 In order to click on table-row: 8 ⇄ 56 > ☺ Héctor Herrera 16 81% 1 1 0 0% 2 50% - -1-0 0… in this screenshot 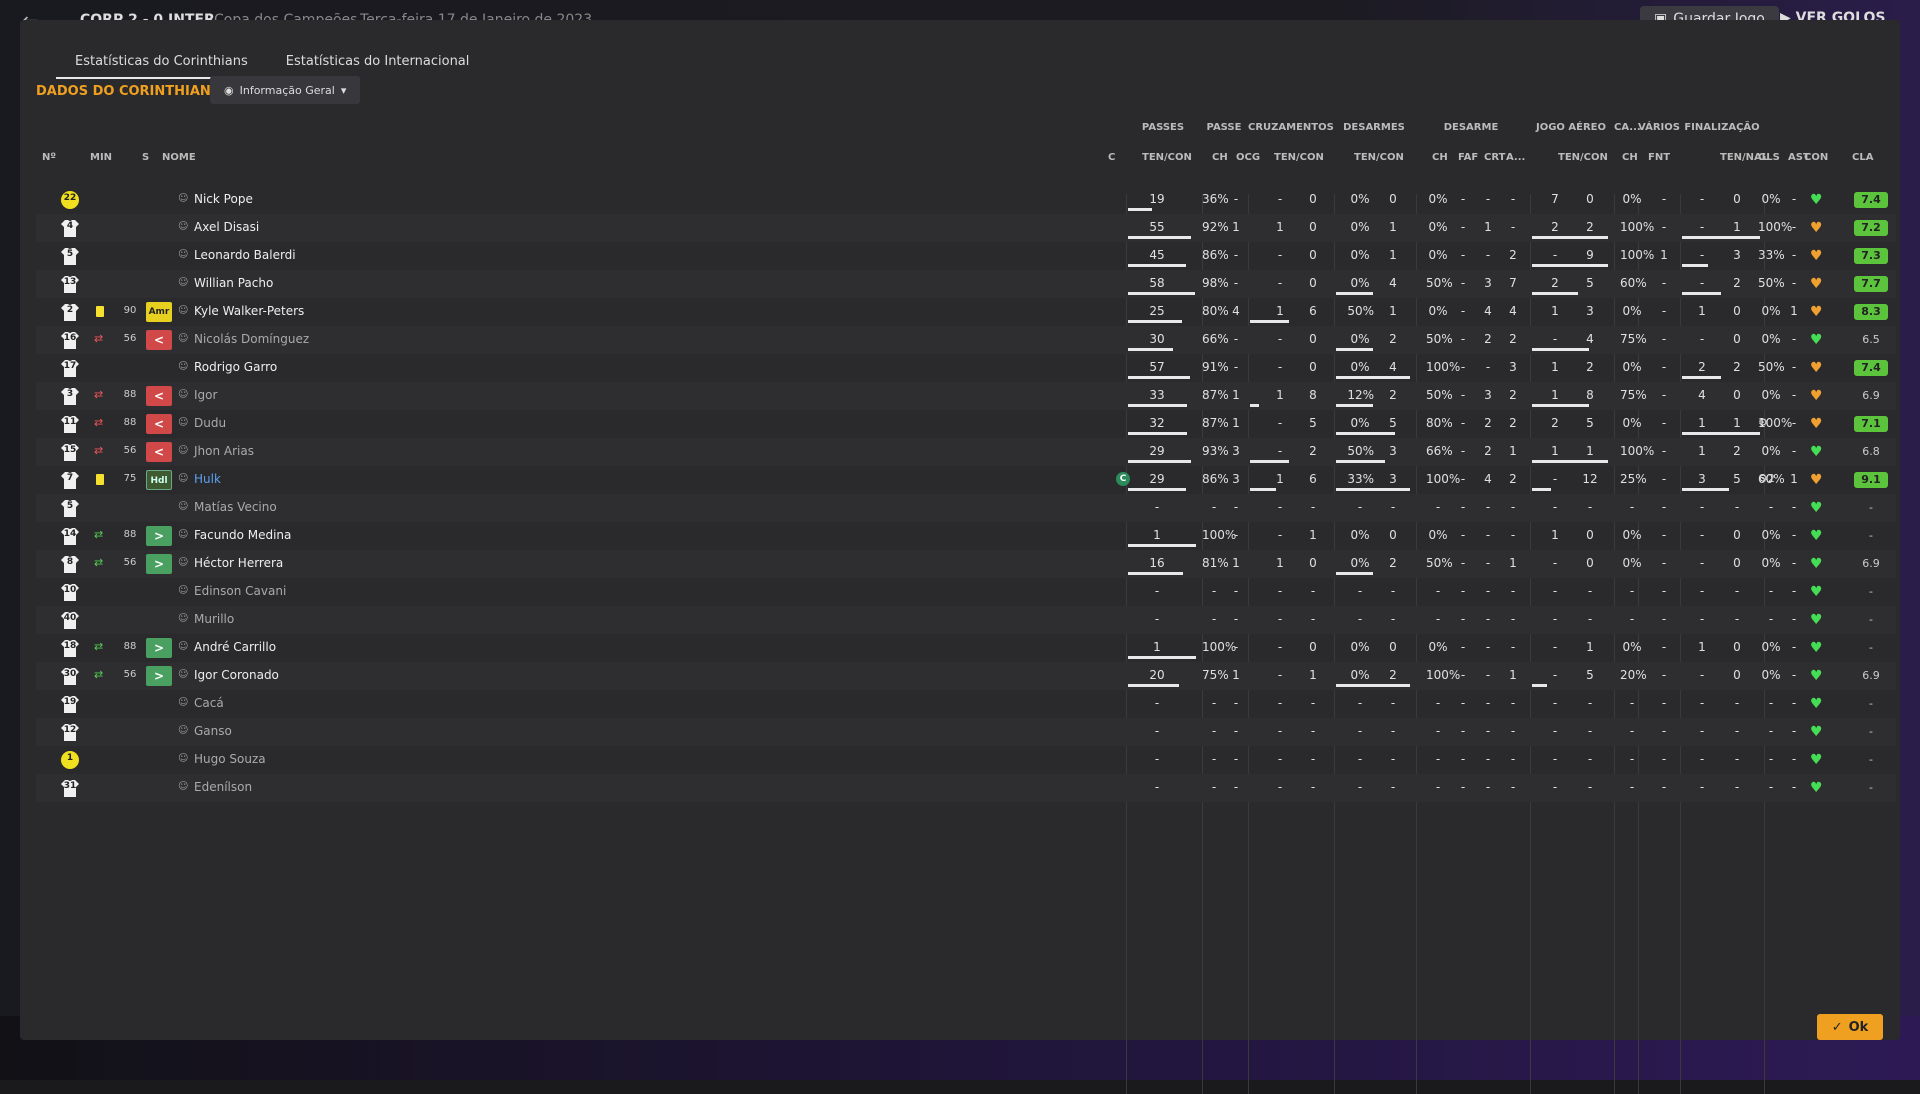, I will do `click(966, 564)`.